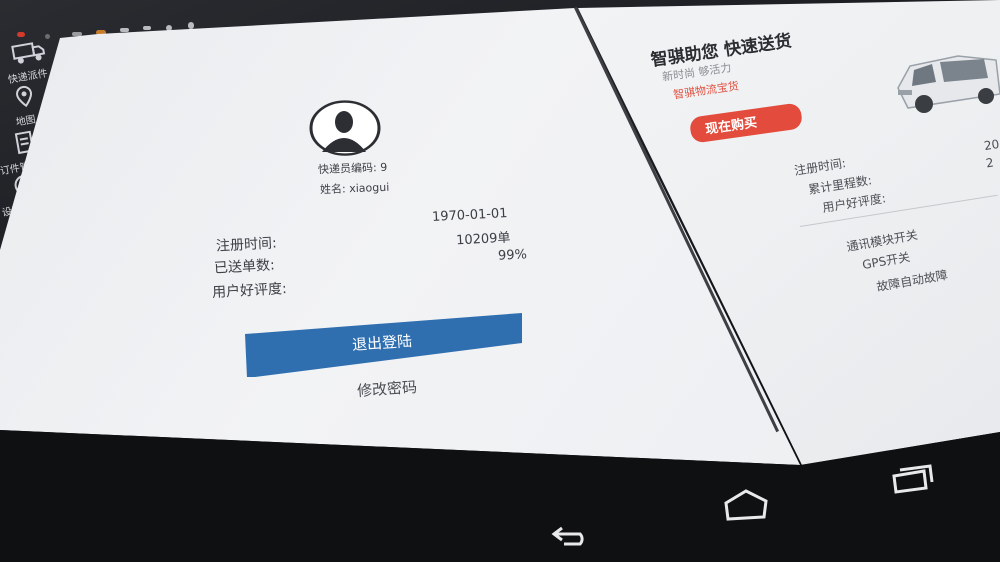  What do you see at coordinates (382, 343) in the screenshot?
I see `logout-button-label: 退出登陆` at bounding box center [382, 343].